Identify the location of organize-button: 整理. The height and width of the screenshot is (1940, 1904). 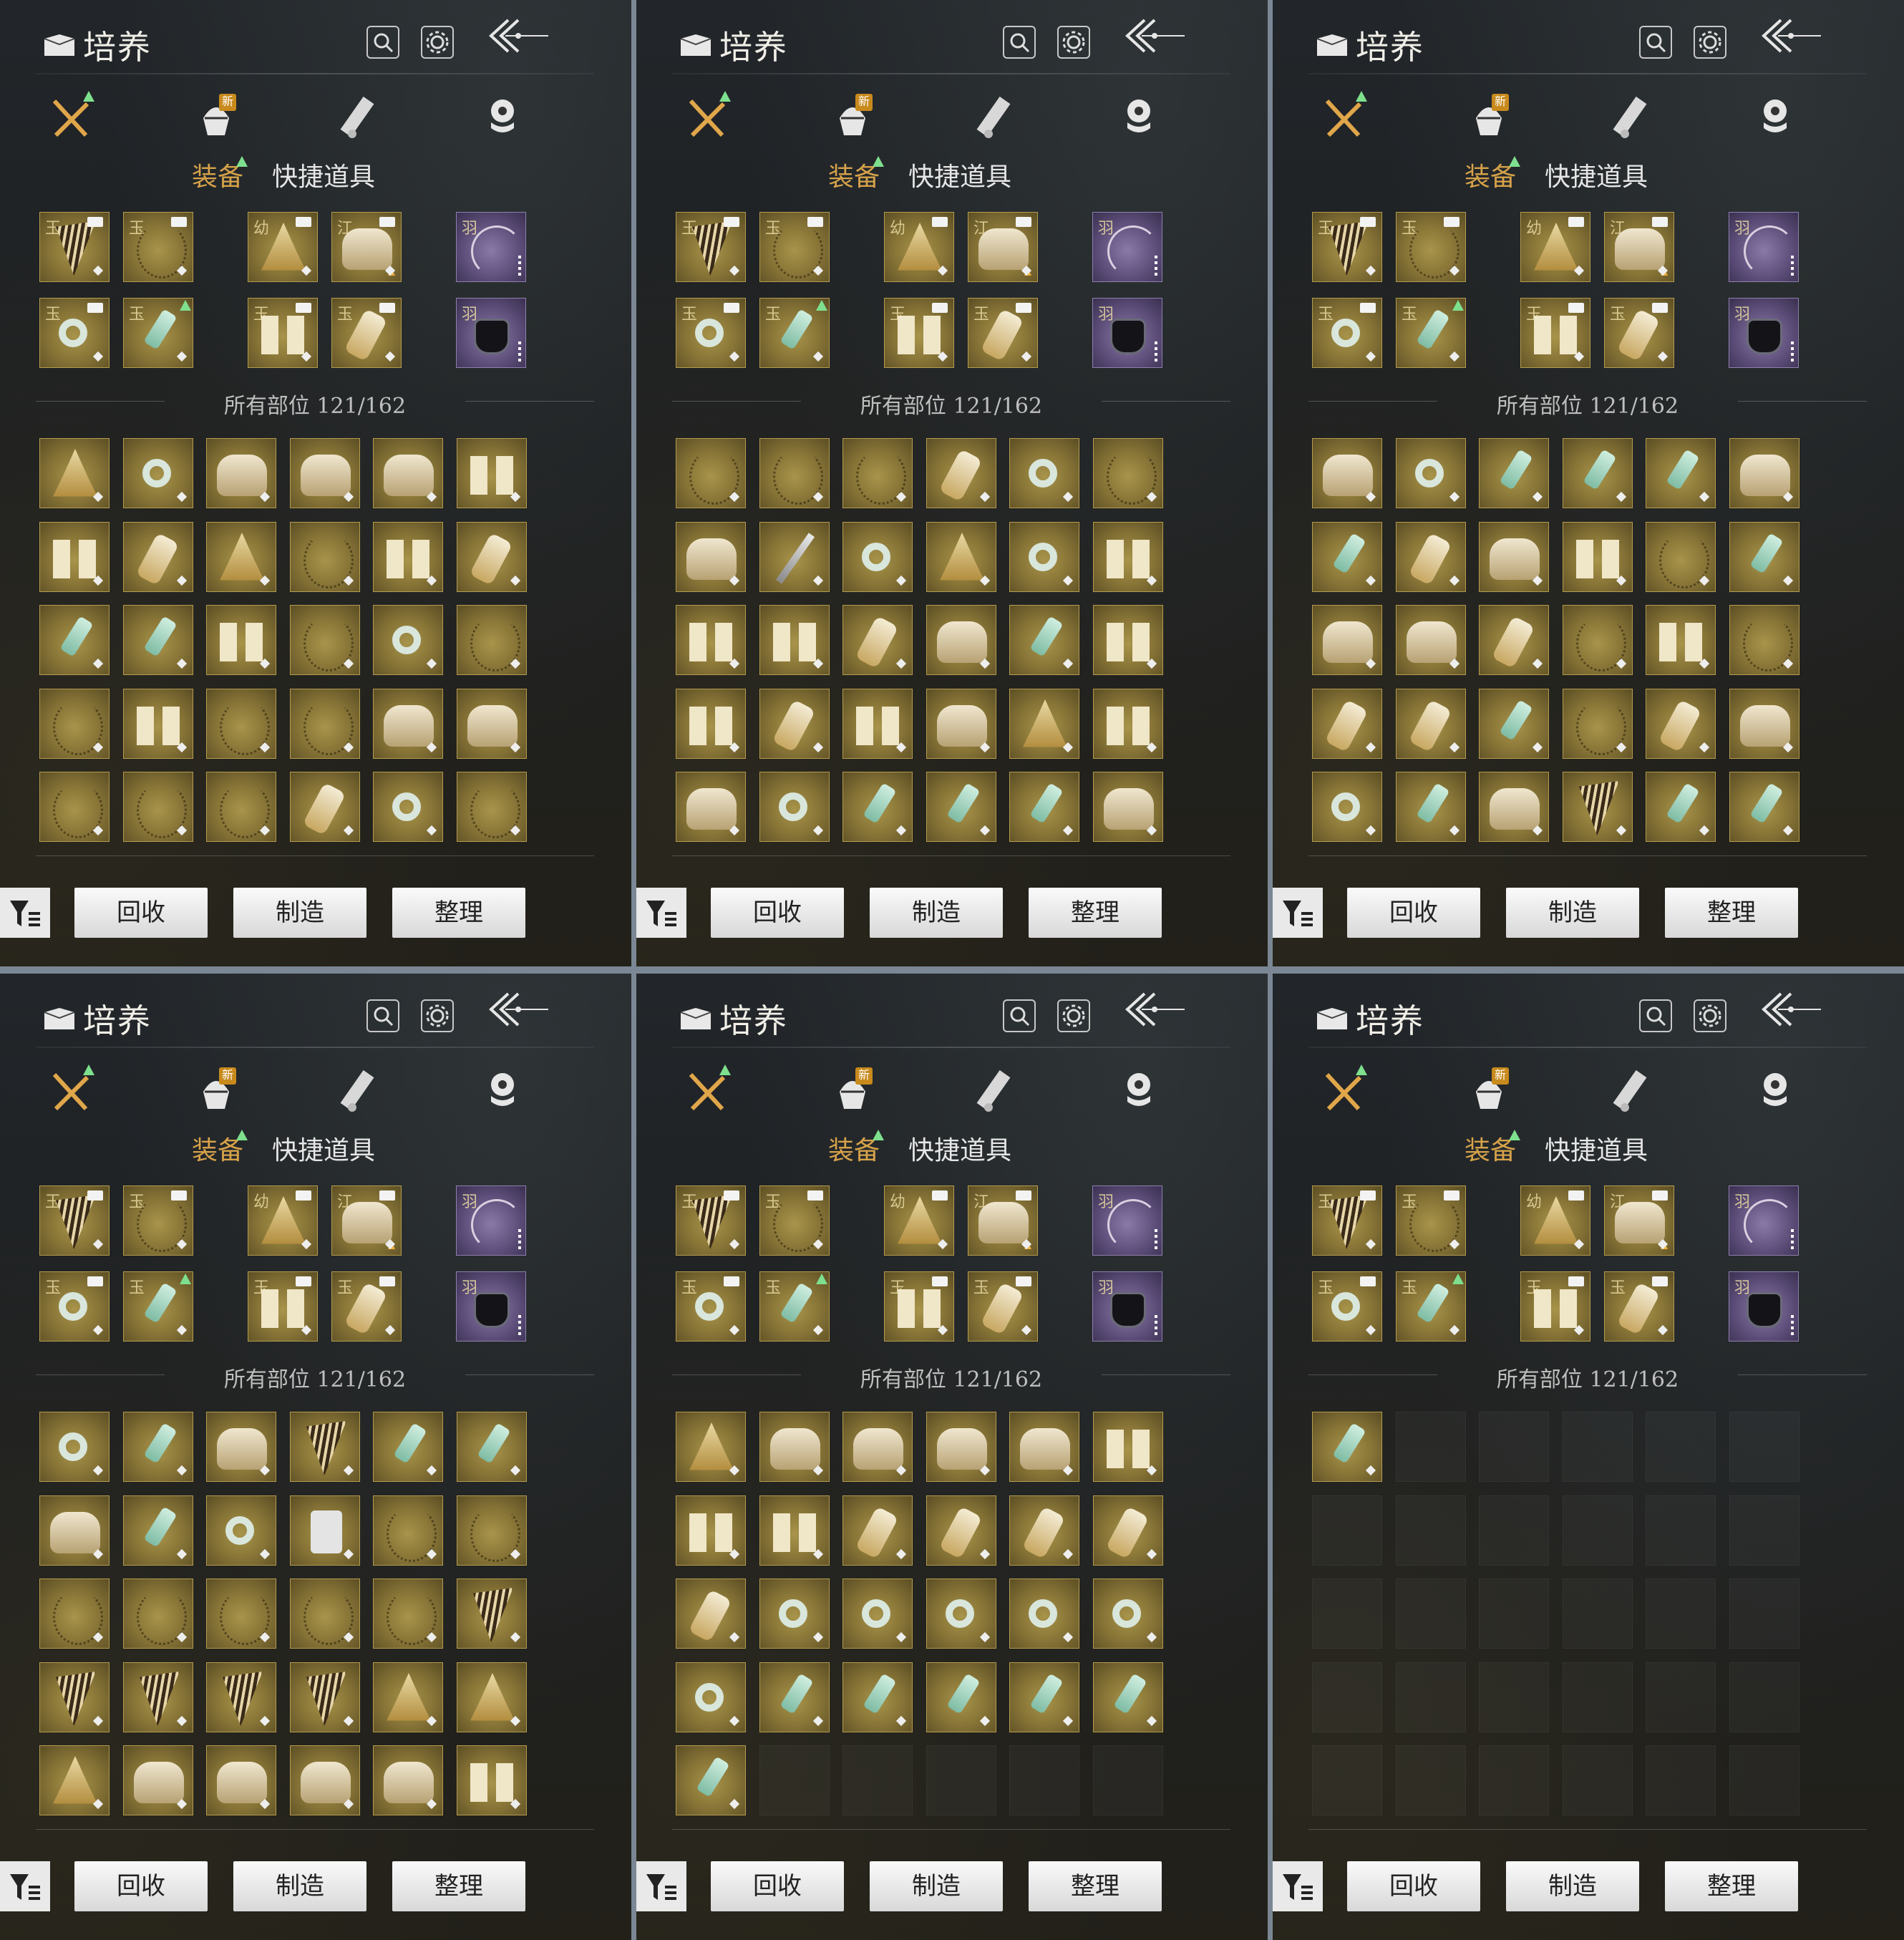
(1095, 1886).